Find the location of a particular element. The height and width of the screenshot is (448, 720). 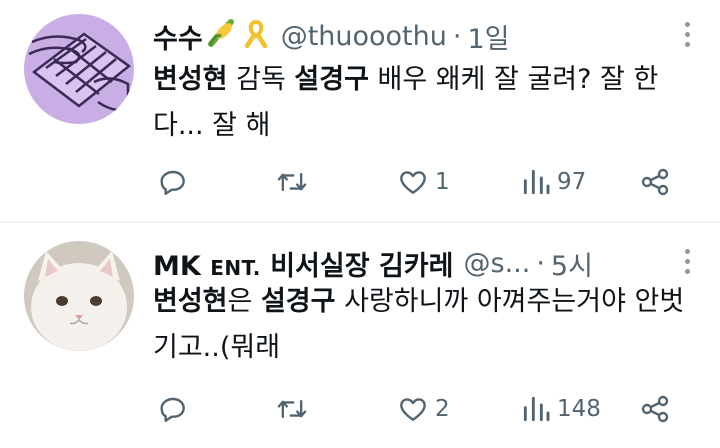

like-count: 2 is located at coordinates (442, 409).